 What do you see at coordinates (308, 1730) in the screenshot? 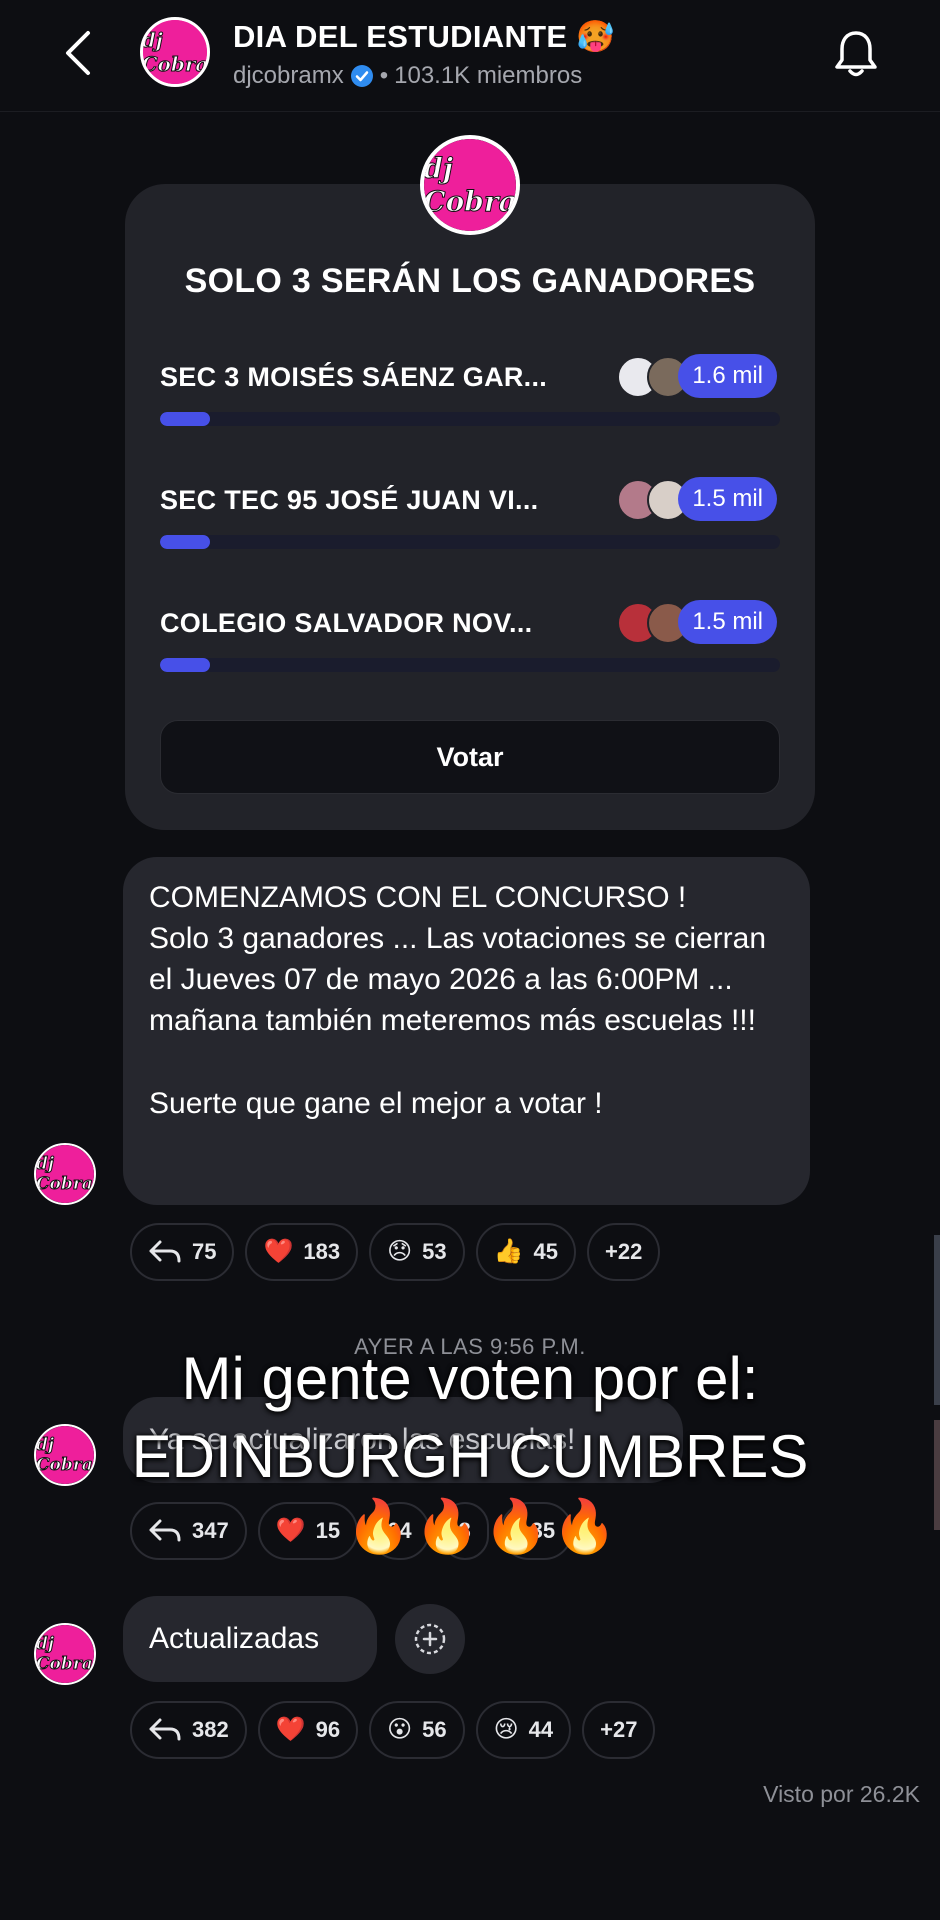
I see `reaction-chip-heart: ❤️ 96` at bounding box center [308, 1730].